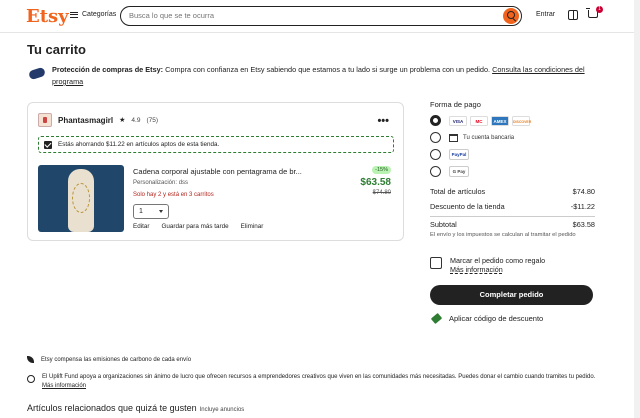 Image resolution: width=640 pixels, height=418 pixels. I want to click on protection-bold: Protección de compras de Etsy:, so click(108, 69).